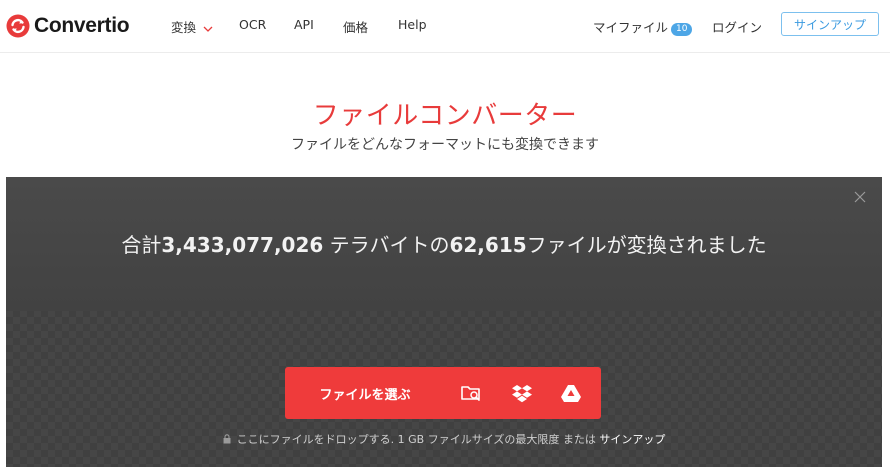  What do you see at coordinates (242, 245) in the screenshot?
I see `stats-terabytes: 3,433,077,026` at bounding box center [242, 245].